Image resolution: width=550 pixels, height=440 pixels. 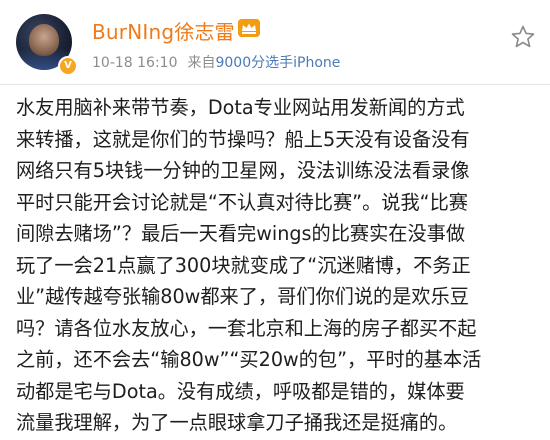 I want to click on post-timestamp: 10-18 16:10, so click(x=135, y=63).